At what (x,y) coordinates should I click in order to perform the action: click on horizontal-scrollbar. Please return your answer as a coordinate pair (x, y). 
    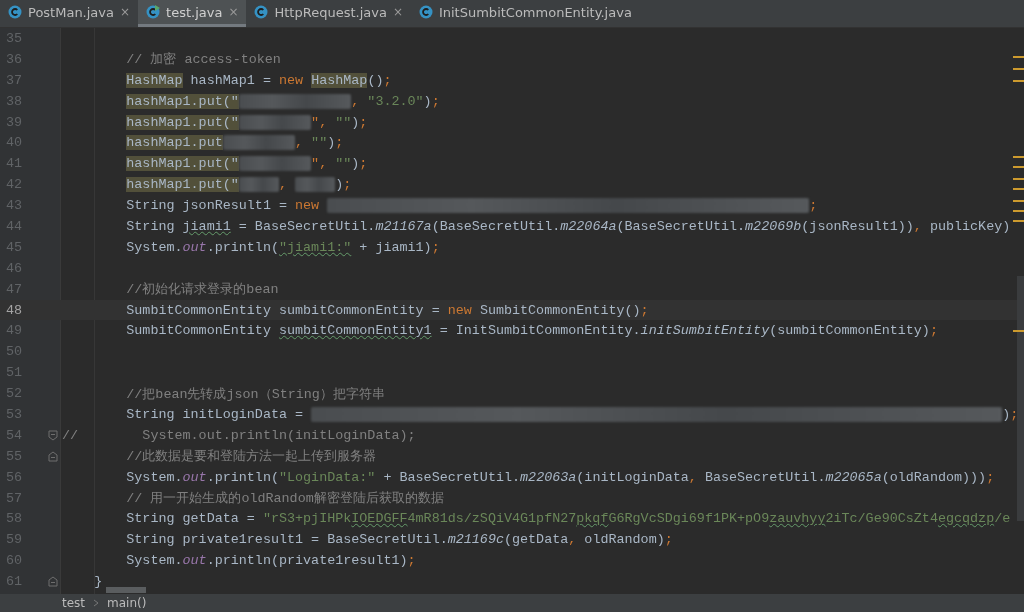
    Looking at the image, I should click on (126, 590).